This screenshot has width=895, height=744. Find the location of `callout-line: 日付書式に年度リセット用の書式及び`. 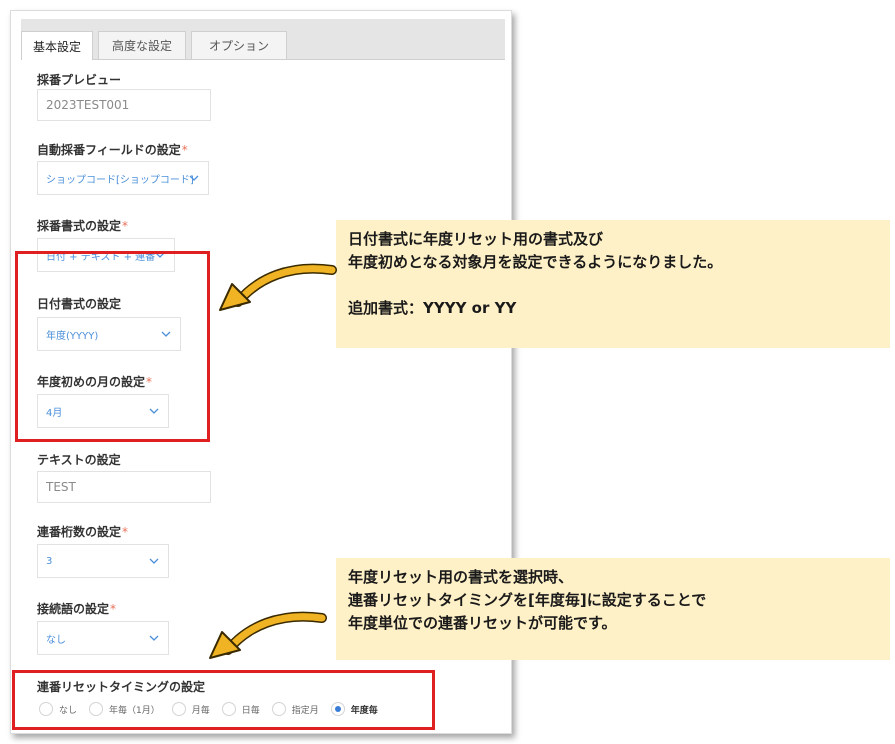

callout-line: 日付書式に年度リセット用の書式及び is located at coordinates (476, 239).